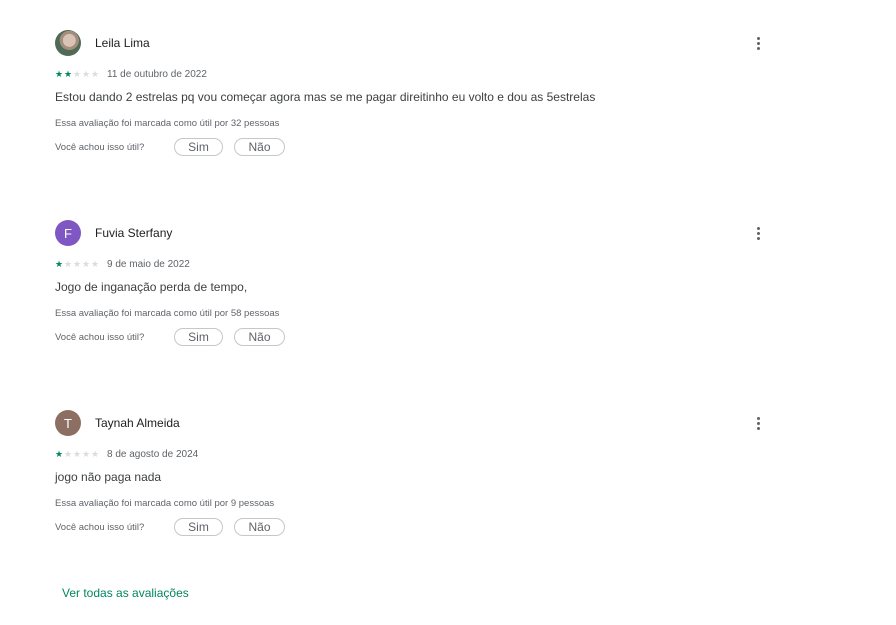 This screenshot has height=625, width=896. I want to click on avatar, so click(68, 43).